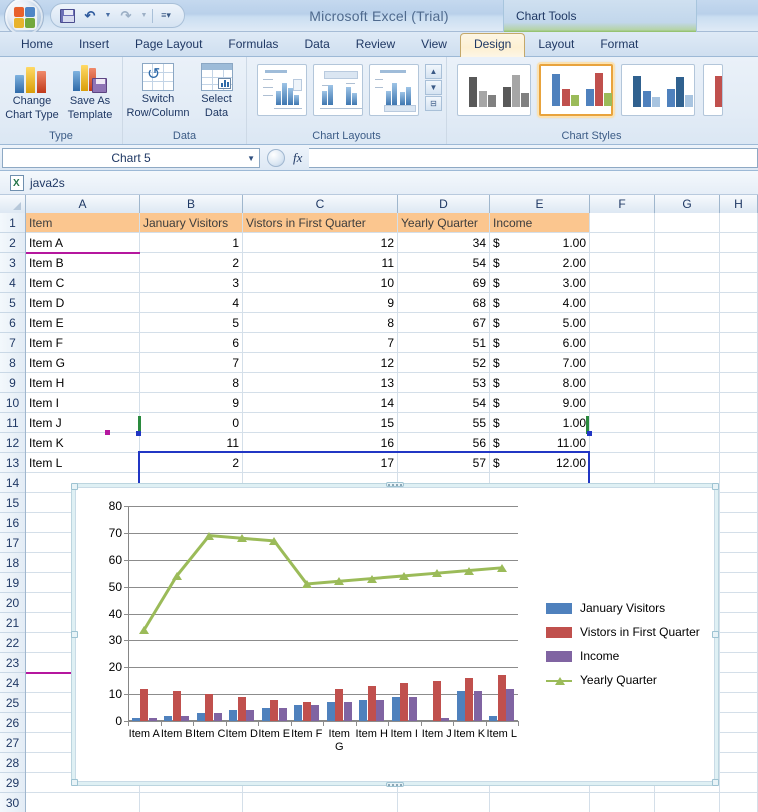 This screenshot has width=758, height=812. Describe the element at coordinates (444, 383) in the screenshot. I see `cell-yearly-7: 53` at that location.